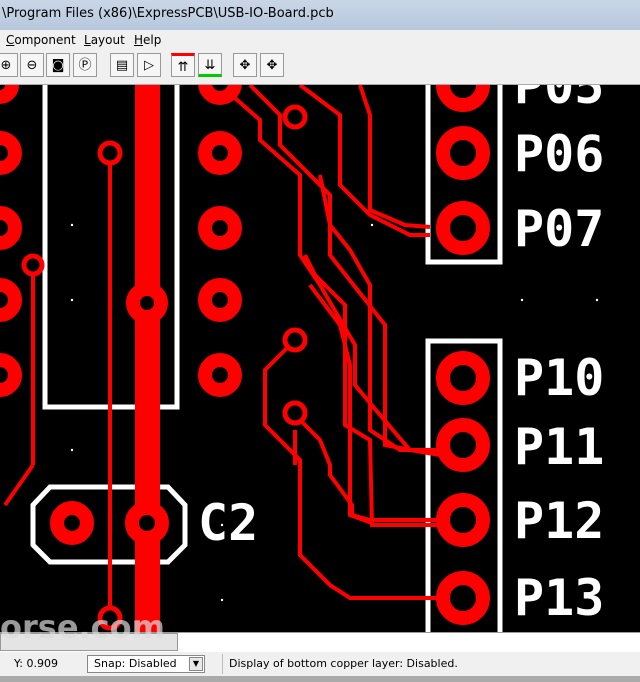 This screenshot has width=640, height=682. Describe the element at coordinates (320, 40) in the screenshot. I see `menu-bar: Component Layout Help` at that location.